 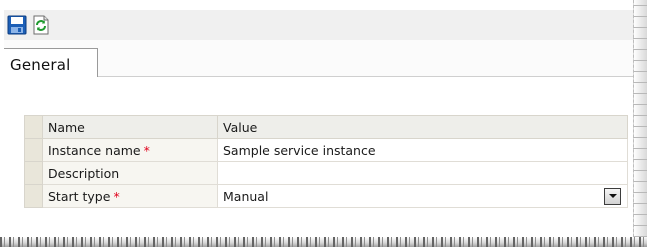 I want to click on select-wrapper: Manual, so click(x=422, y=196).